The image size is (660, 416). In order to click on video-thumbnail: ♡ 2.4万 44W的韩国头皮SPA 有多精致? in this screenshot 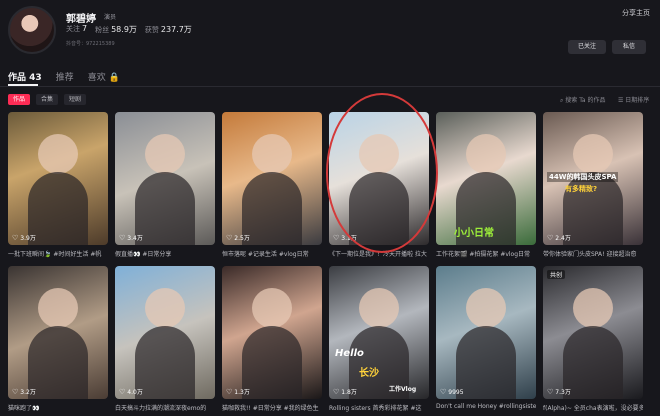, I will do `click(593, 178)`.